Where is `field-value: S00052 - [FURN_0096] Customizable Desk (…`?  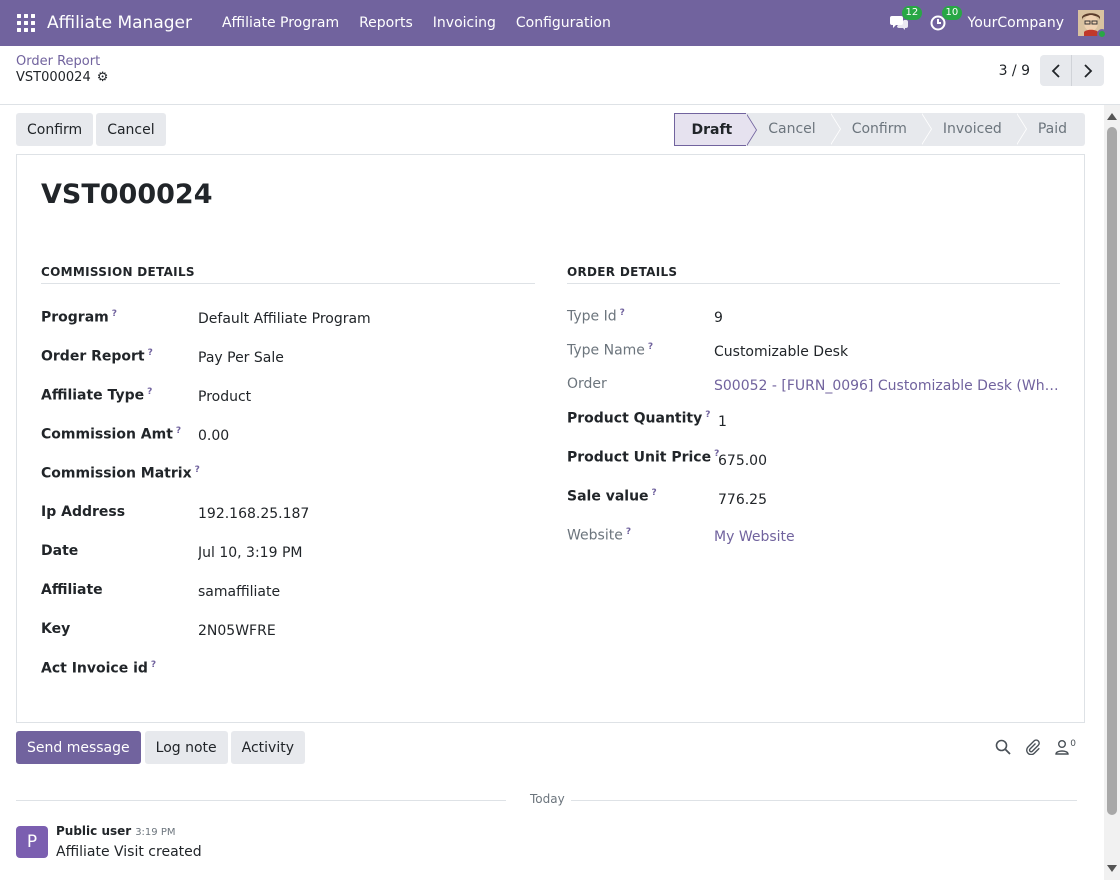
field-value: S00052 - [FURN_0096] Customizable Desk (… is located at coordinates (887, 386).